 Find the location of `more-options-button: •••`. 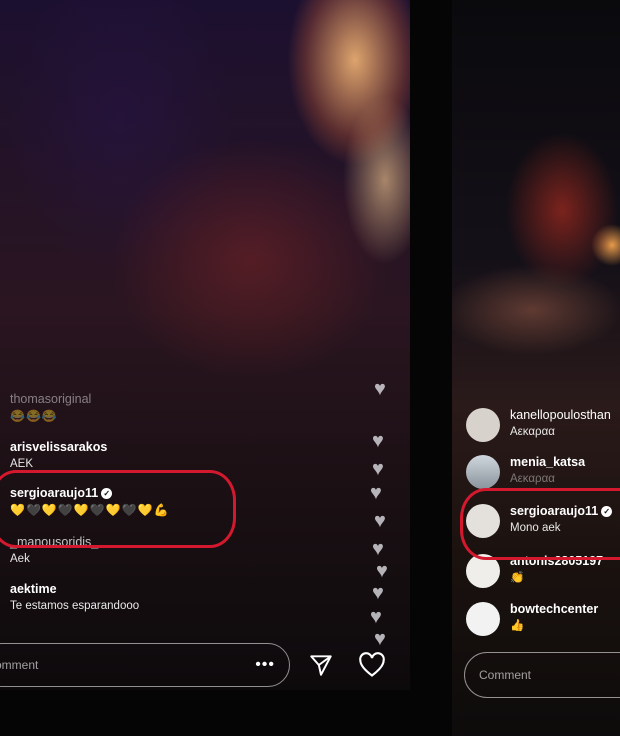

more-options-button: ••• is located at coordinates (265, 665).